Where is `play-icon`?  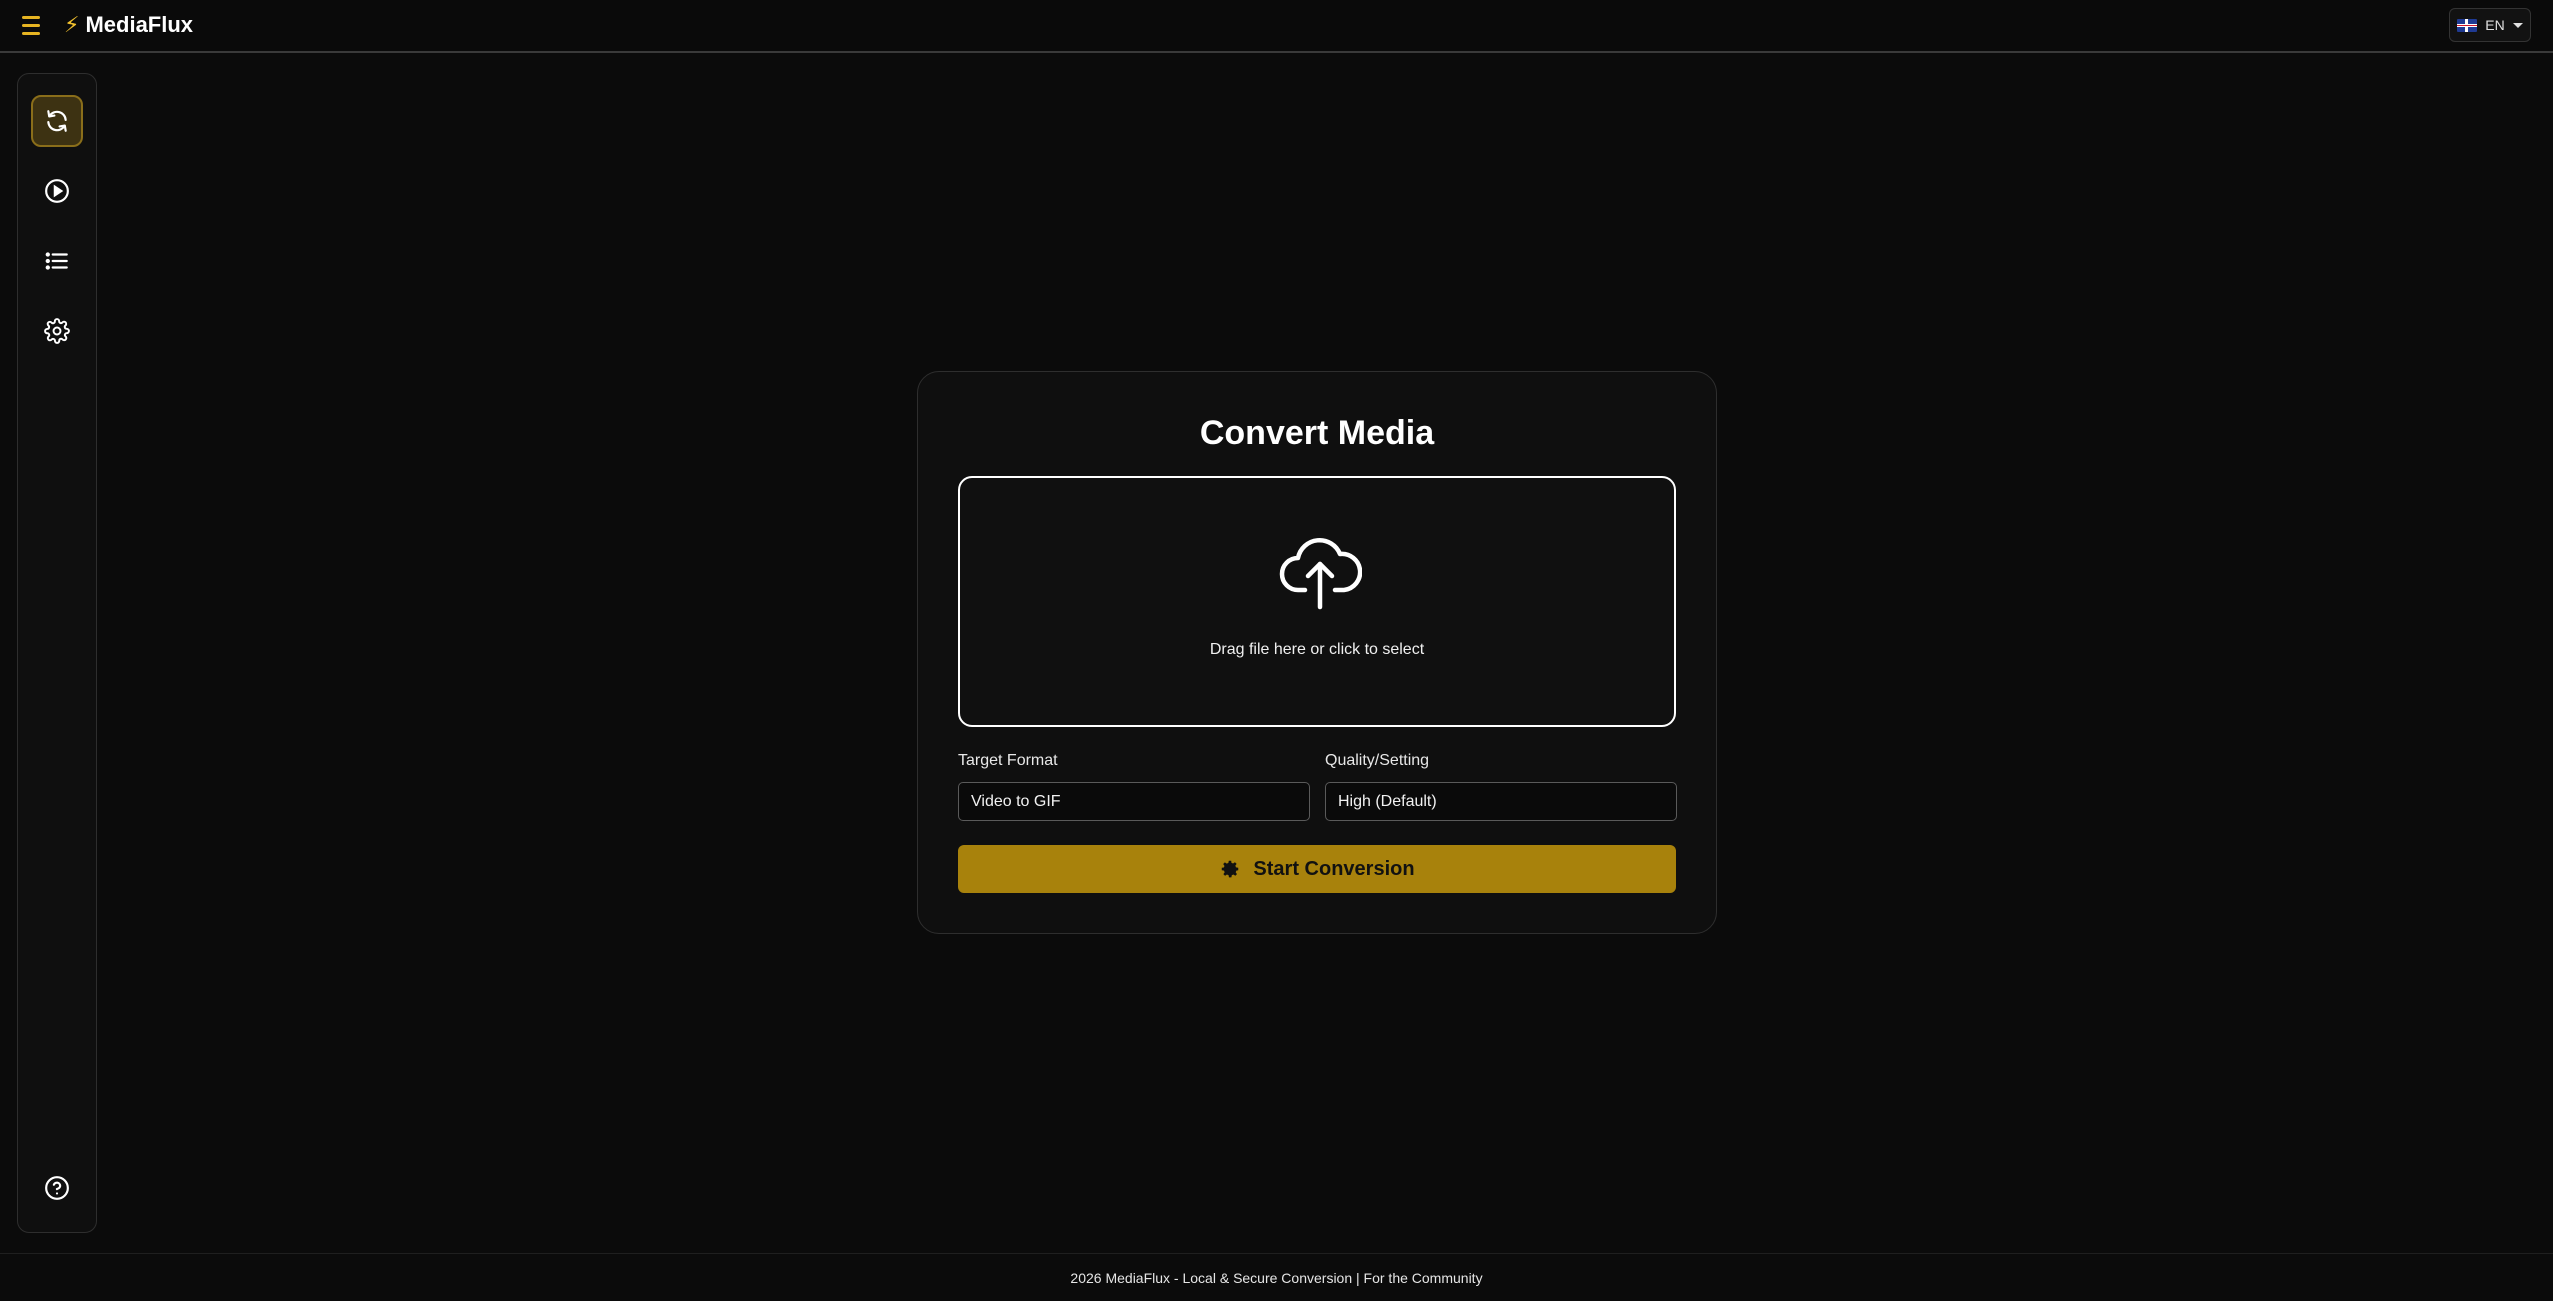
play-icon is located at coordinates (57, 191).